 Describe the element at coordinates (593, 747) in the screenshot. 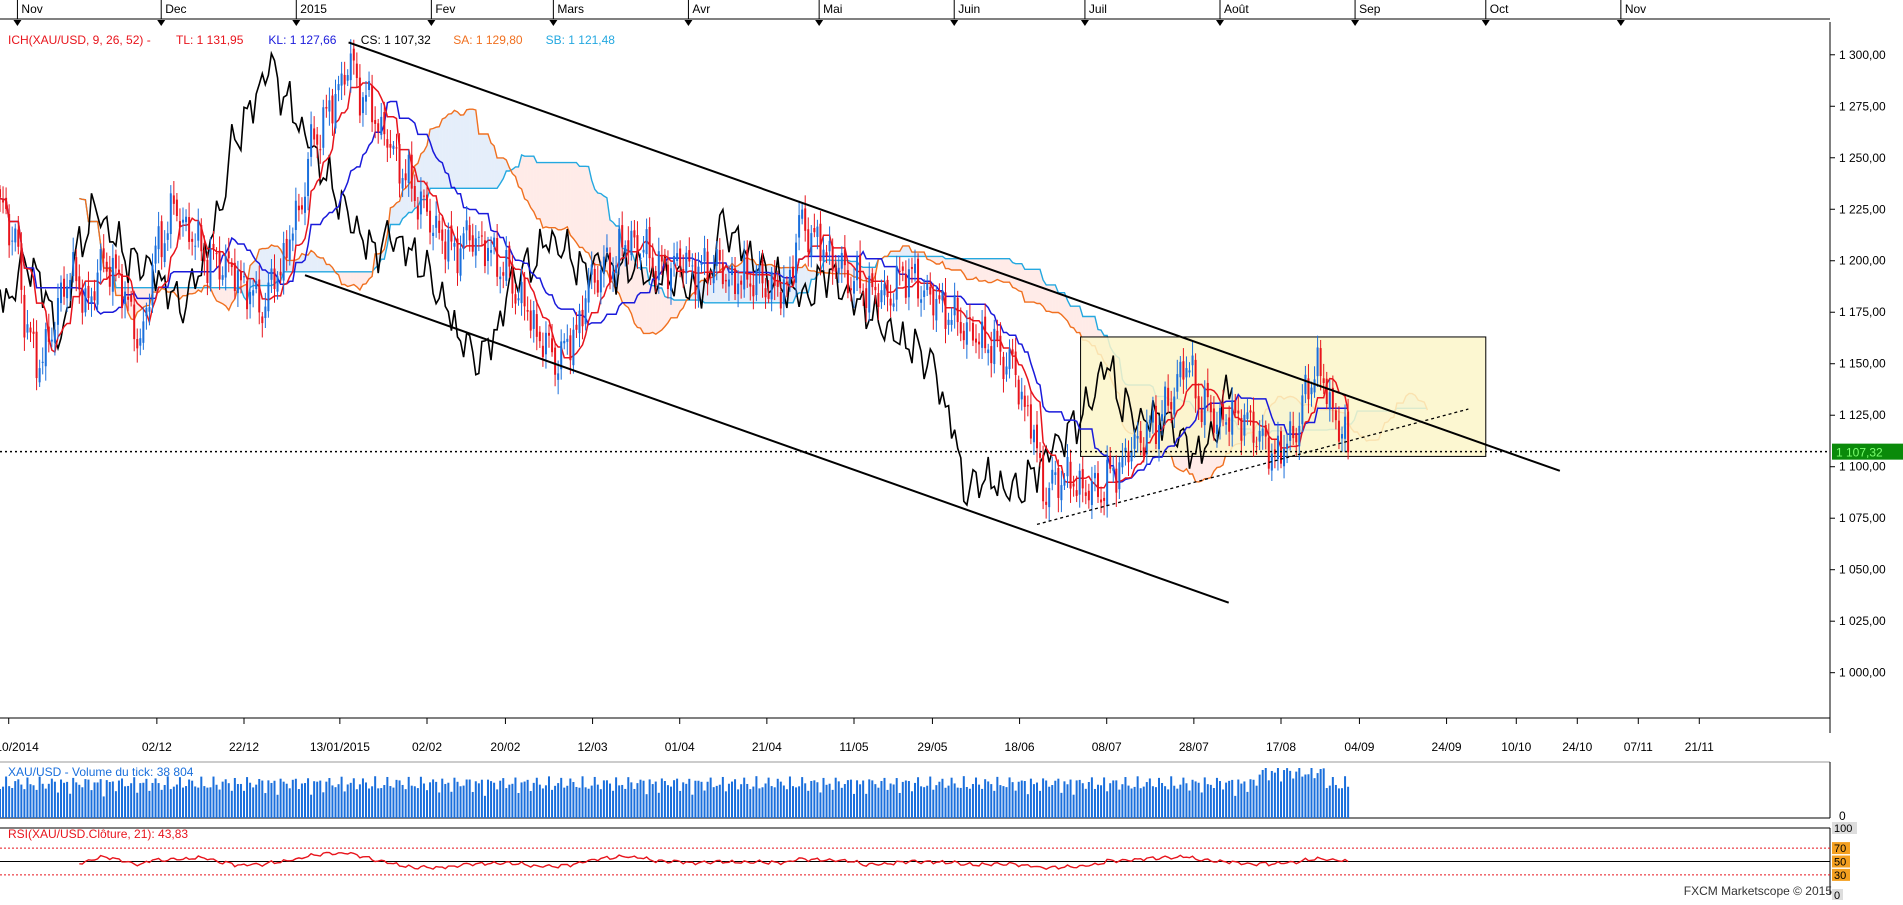

I see `date-tick-label: 12/03` at that location.